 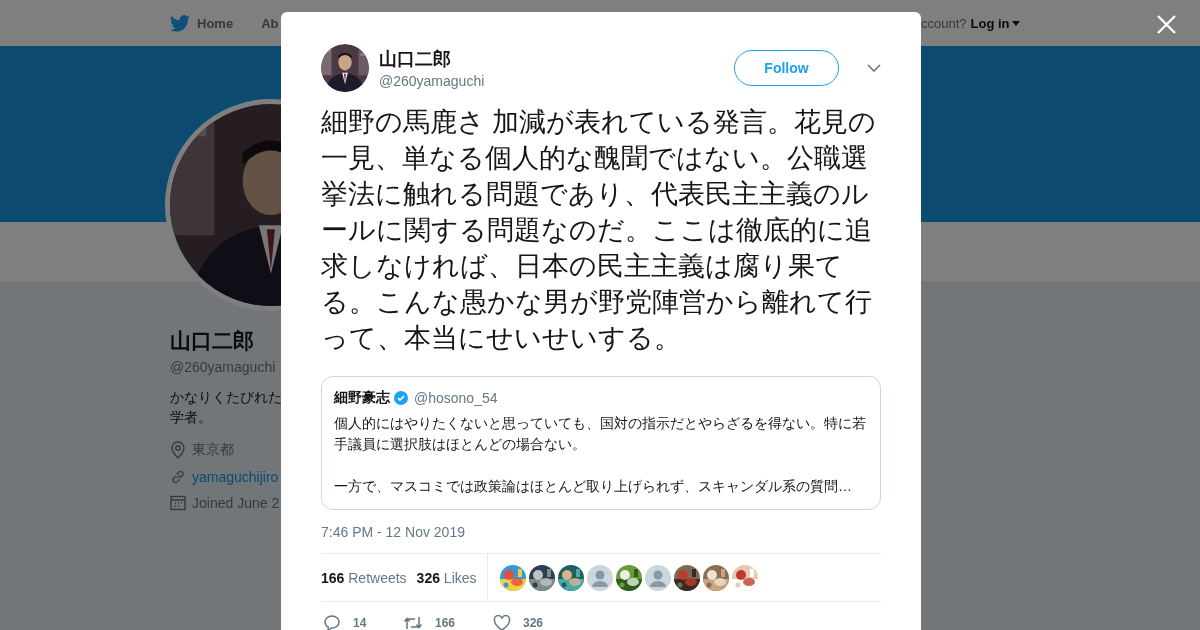 What do you see at coordinates (532, 623) in the screenshot?
I see `like-count: 326` at bounding box center [532, 623].